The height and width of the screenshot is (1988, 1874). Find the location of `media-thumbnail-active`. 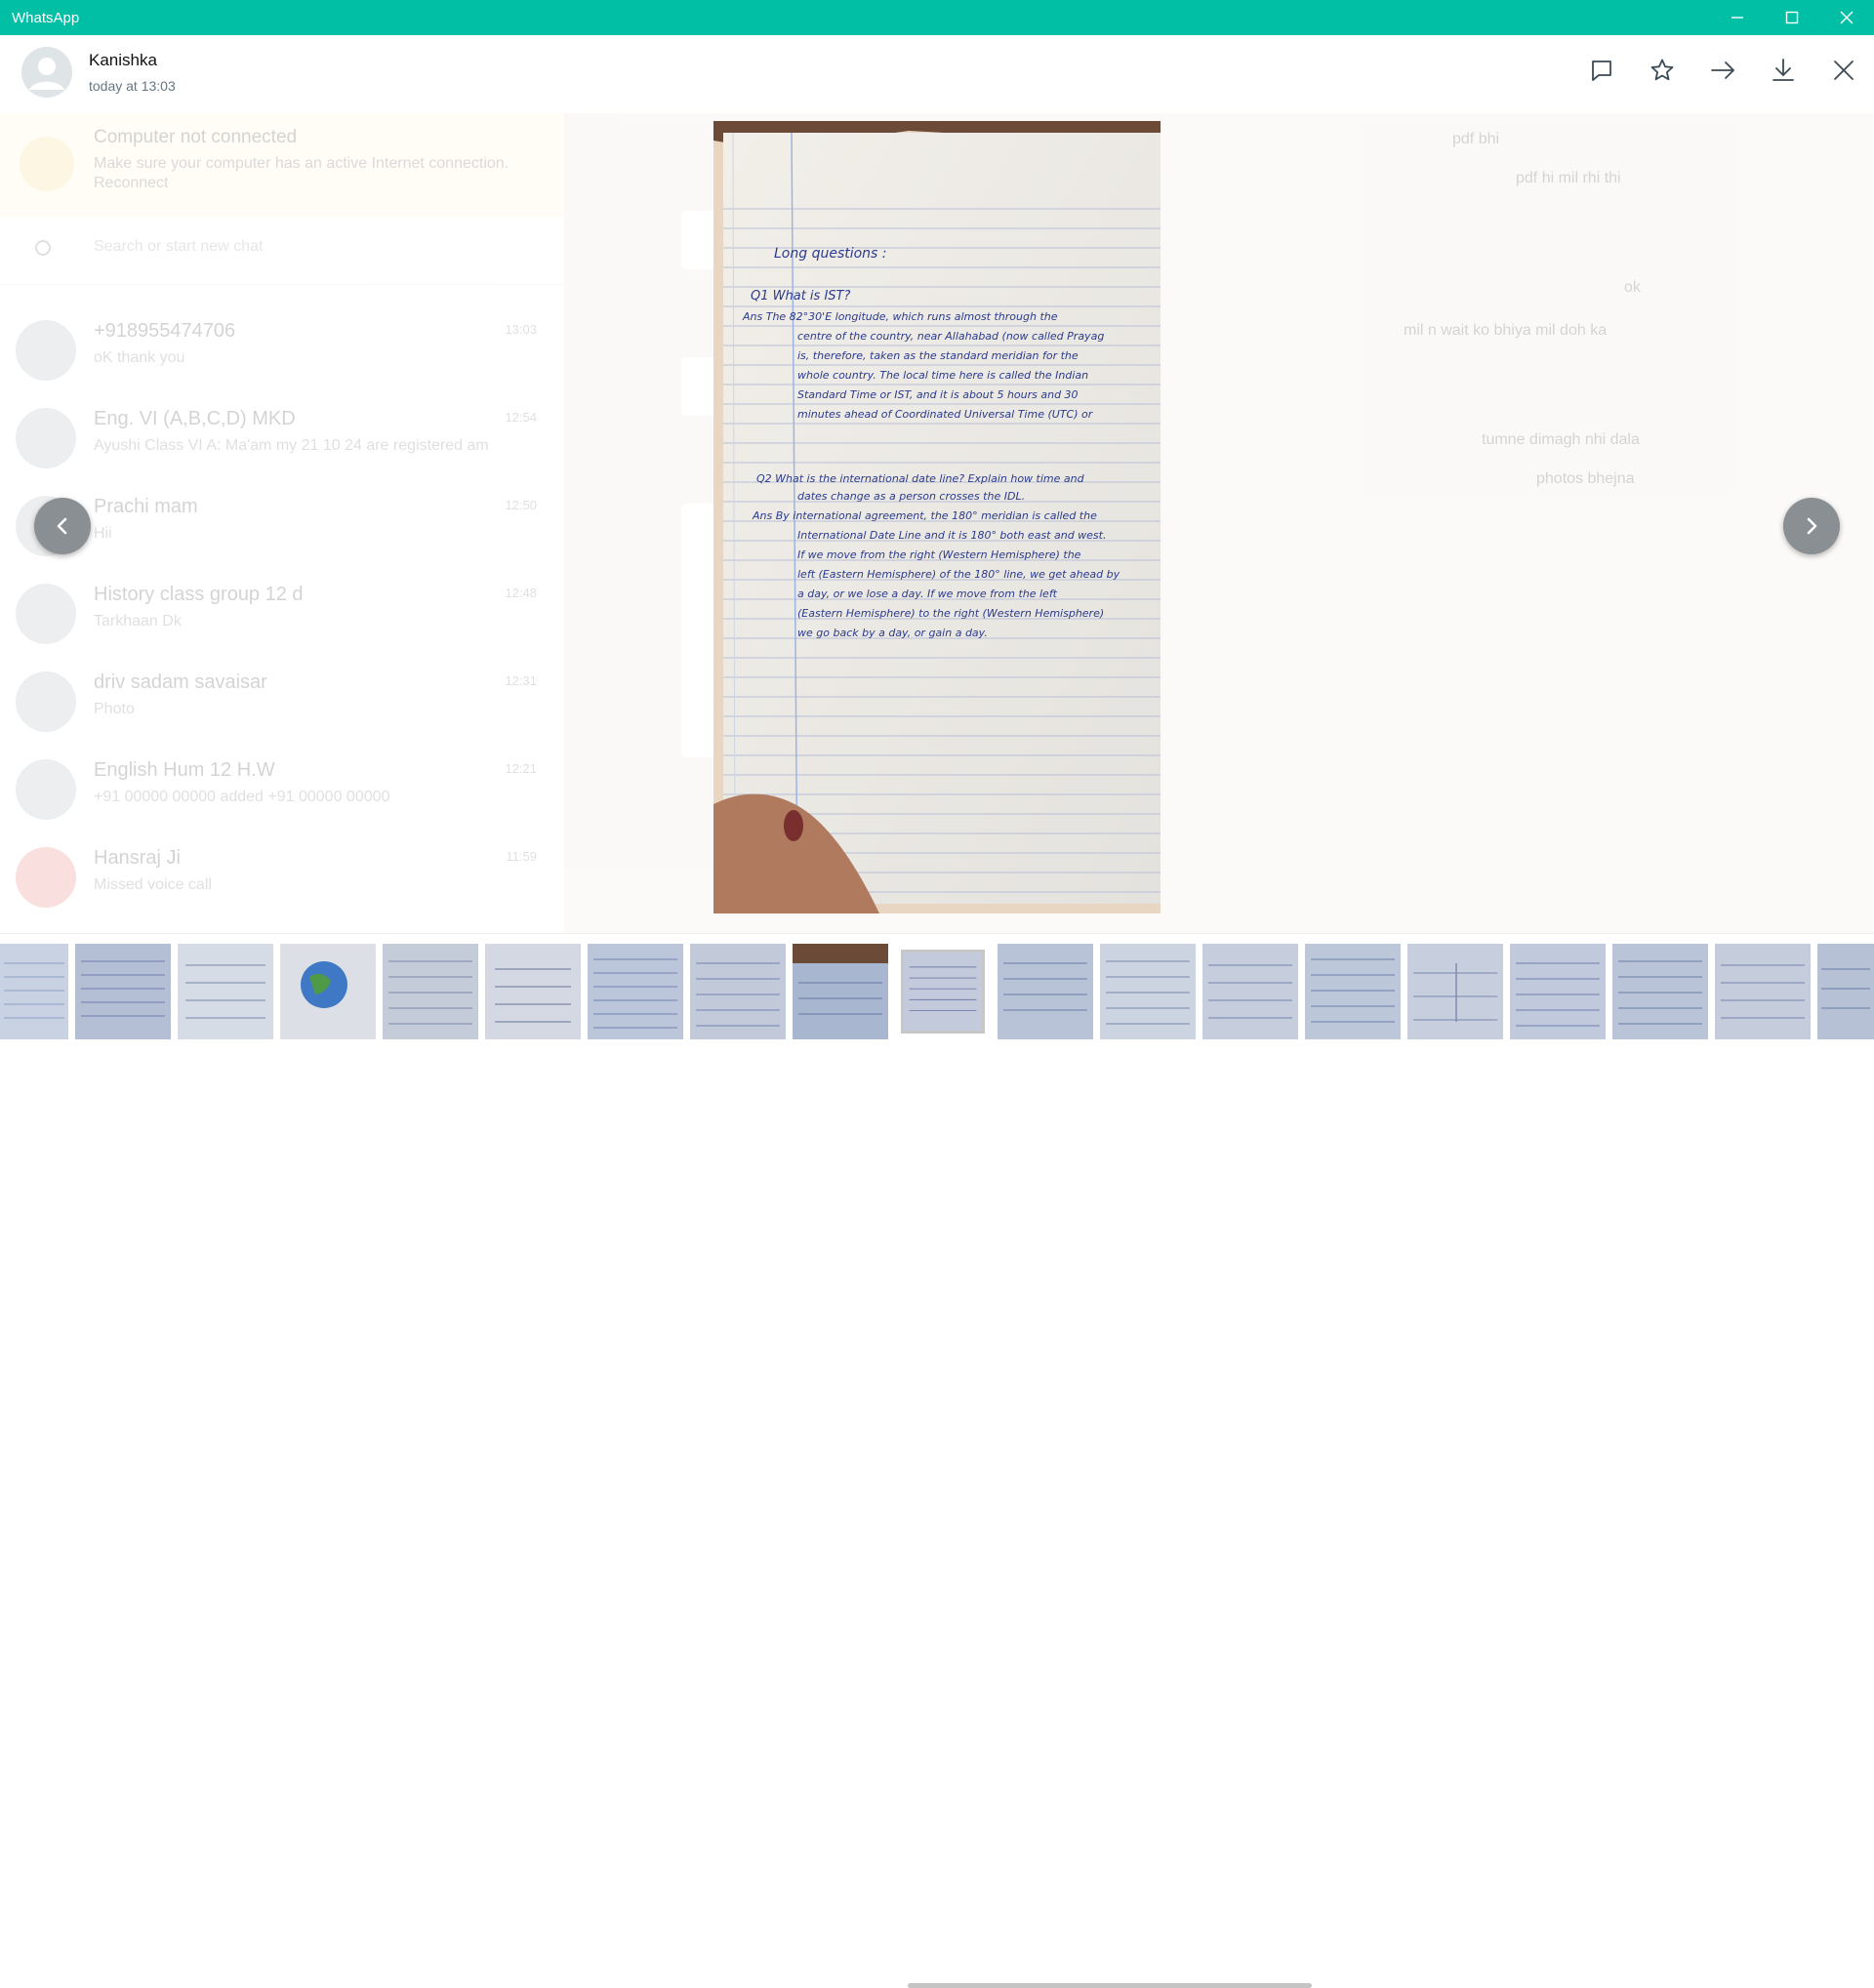

media-thumbnail-active is located at coordinates (943, 992).